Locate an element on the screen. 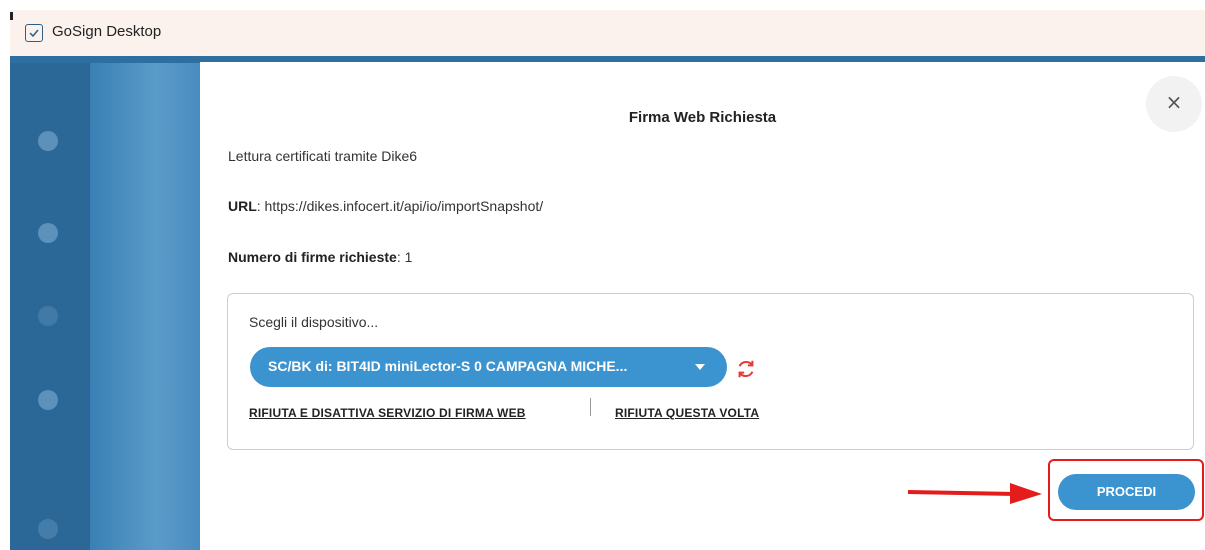  chevron-down-icon is located at coordinates (700, 367).